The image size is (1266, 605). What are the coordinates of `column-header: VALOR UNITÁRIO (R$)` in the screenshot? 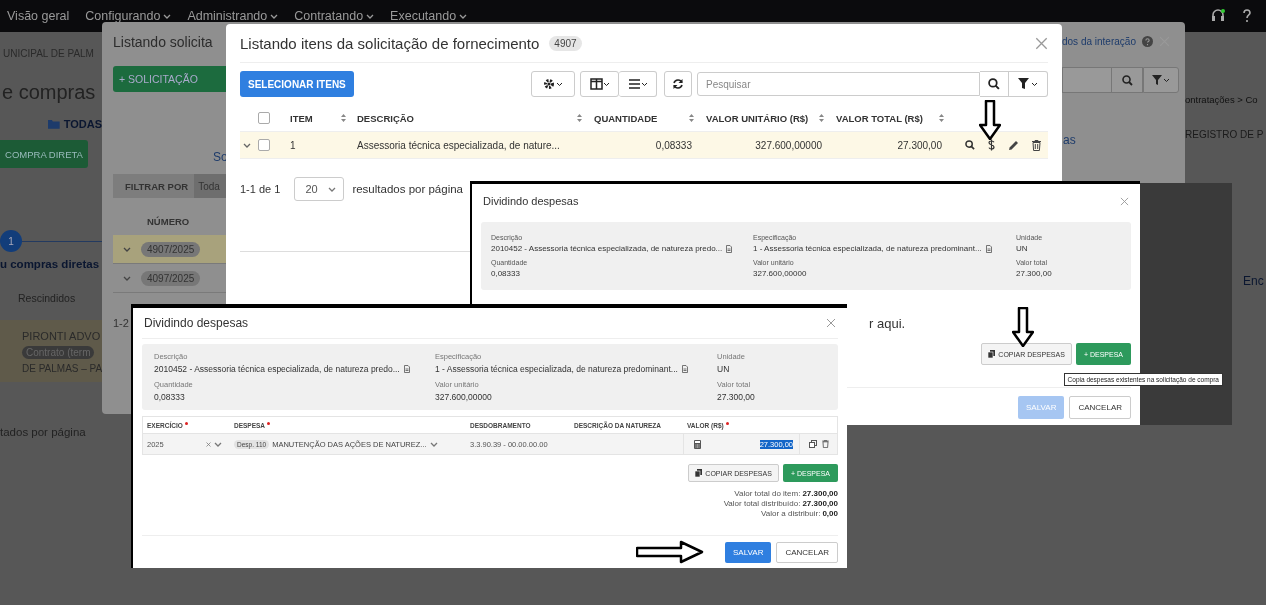 It's located at (757, 118).